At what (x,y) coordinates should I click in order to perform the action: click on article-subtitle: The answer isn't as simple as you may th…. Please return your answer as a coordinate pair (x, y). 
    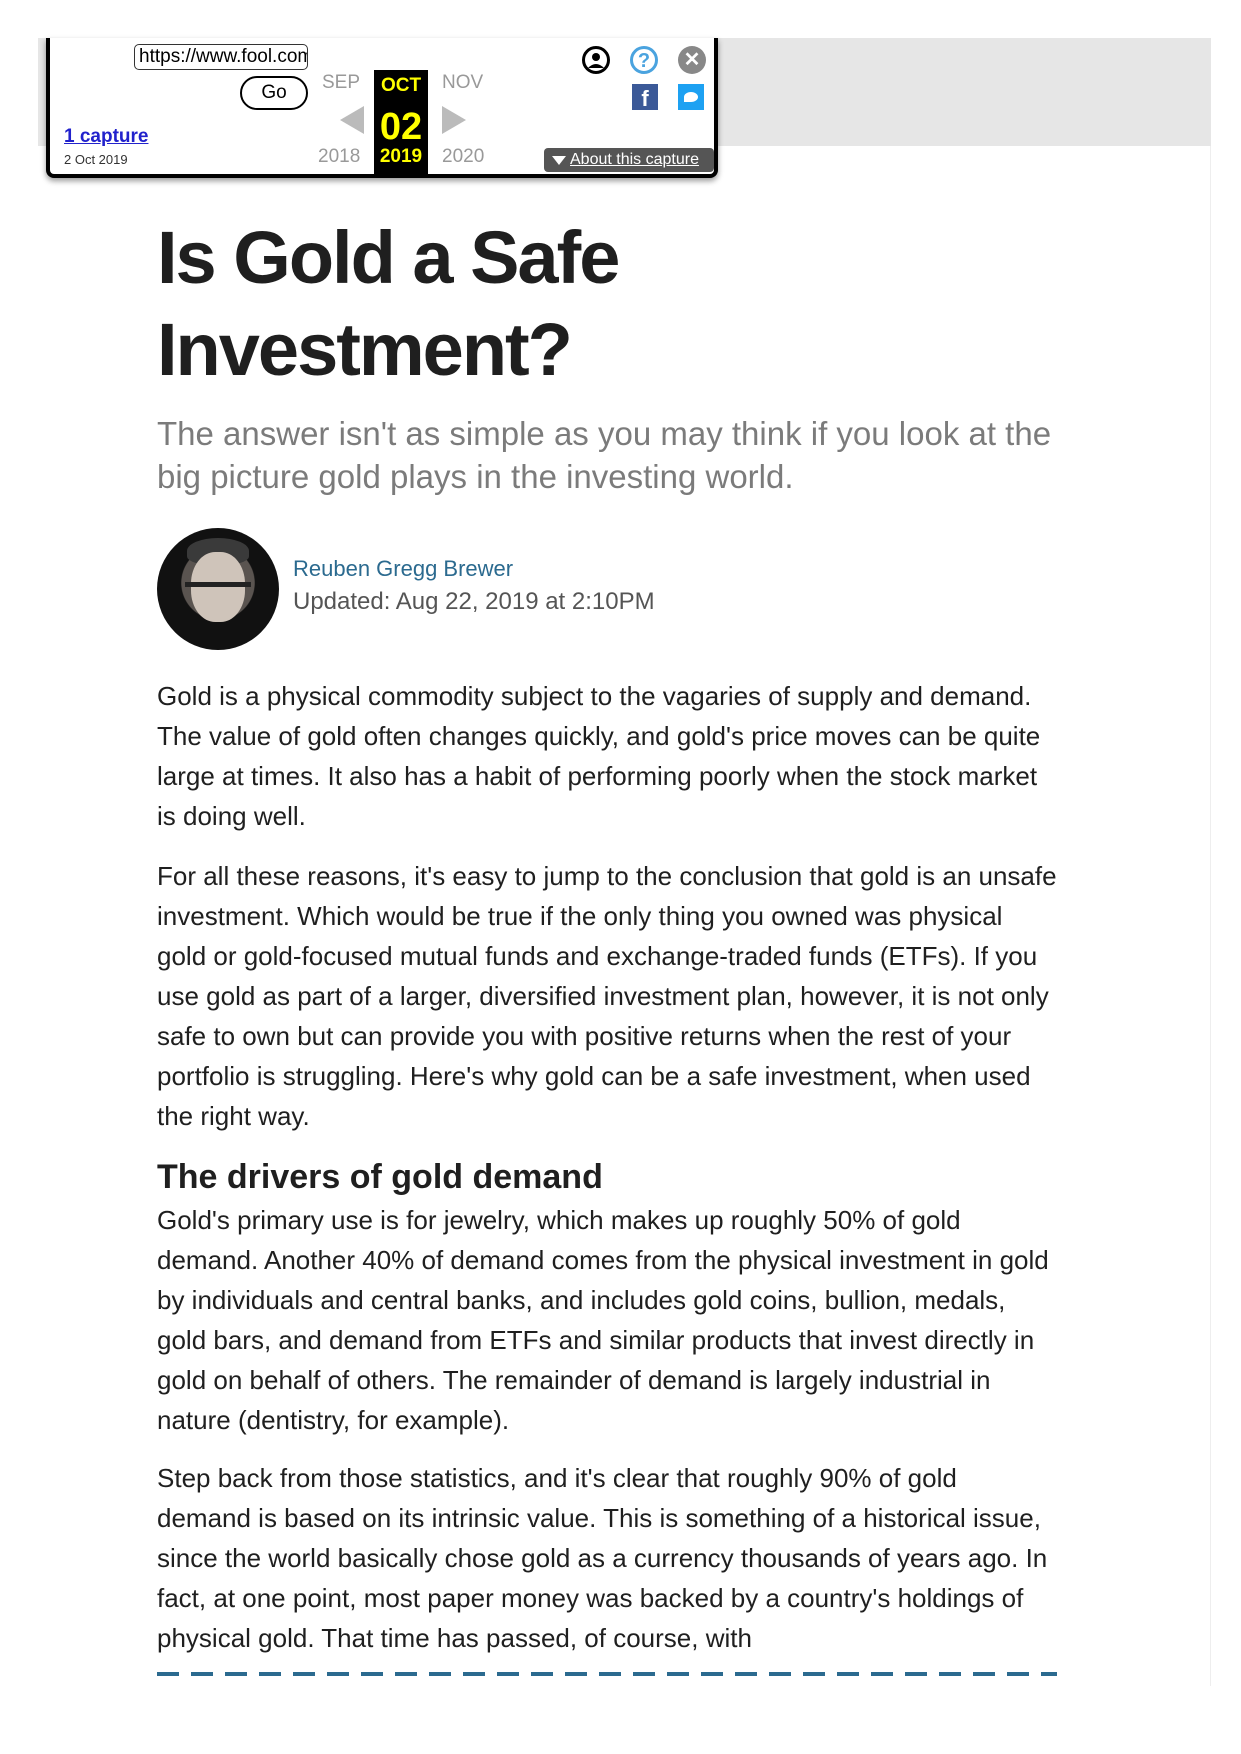
    Looking at the image, I should click on (604, 455).